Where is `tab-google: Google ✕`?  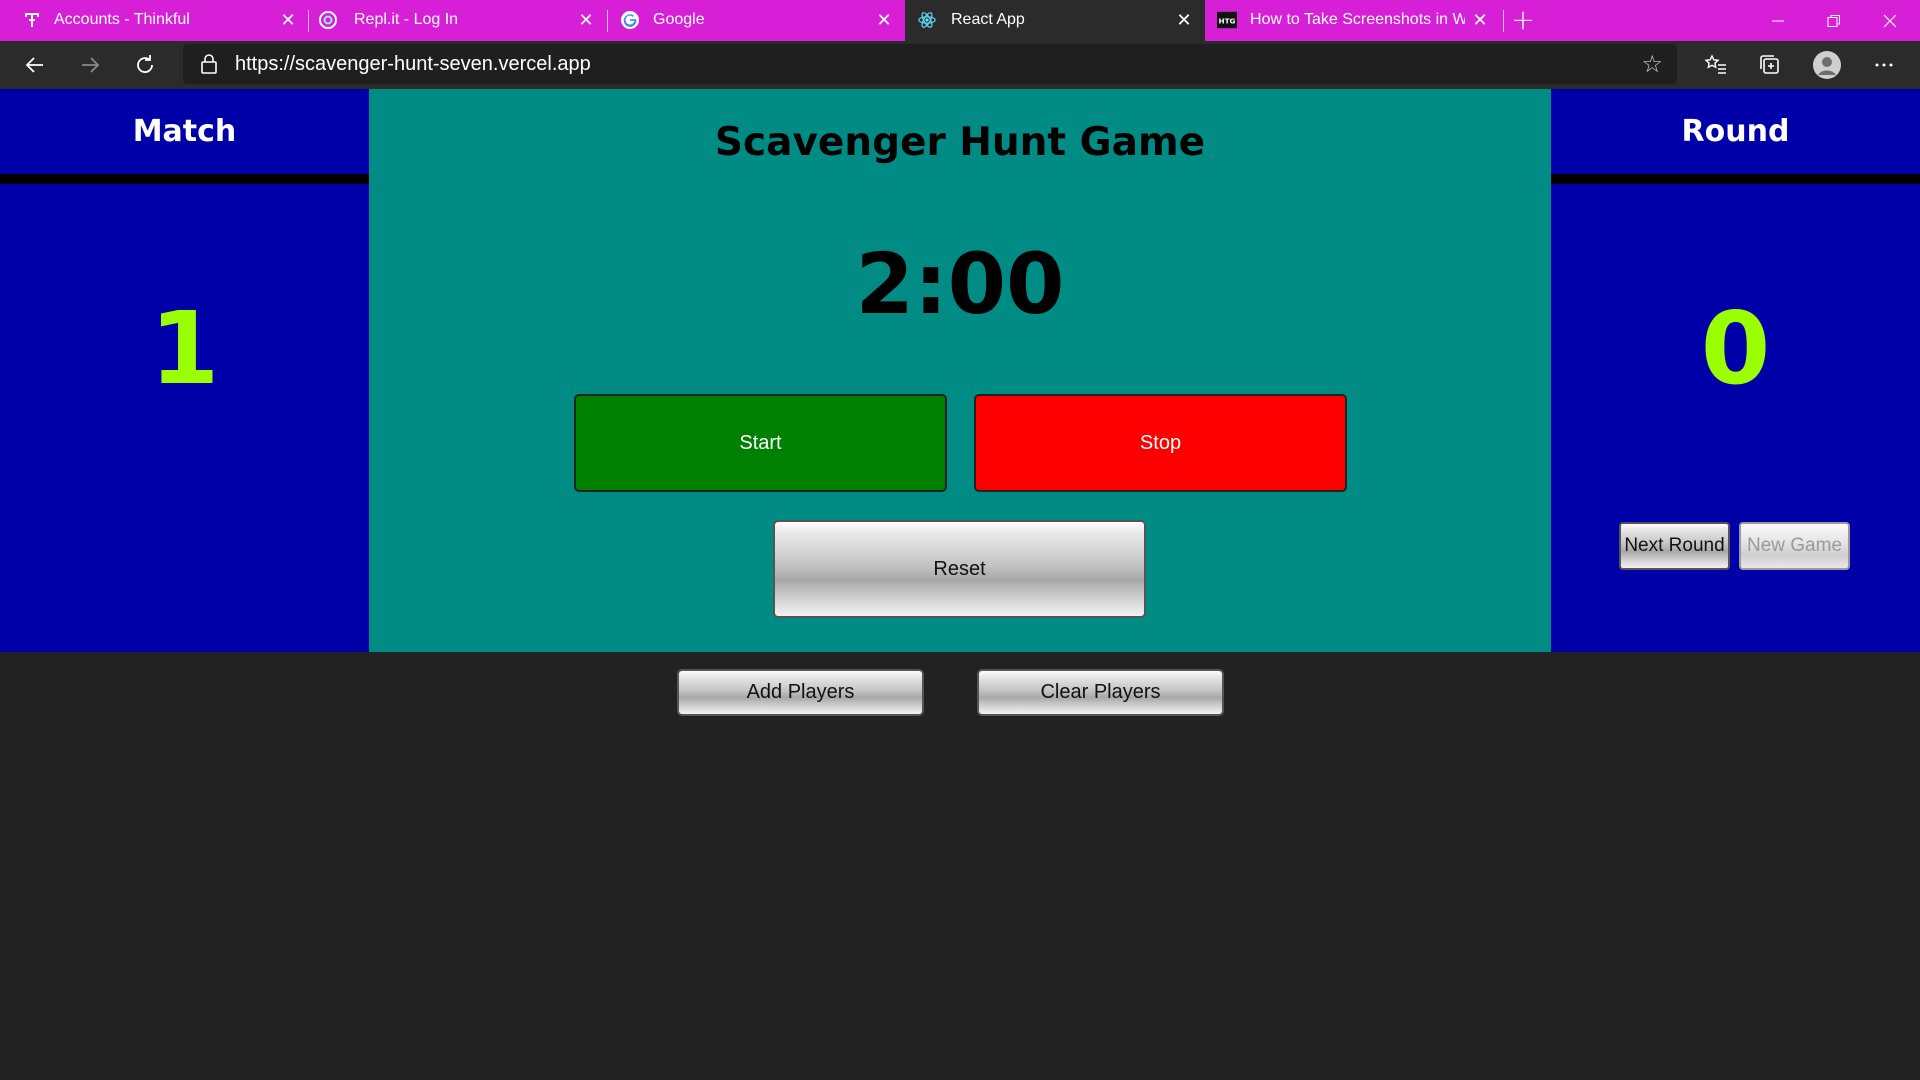
tab-google: Google ✕ is located at coordinates (756, 20).